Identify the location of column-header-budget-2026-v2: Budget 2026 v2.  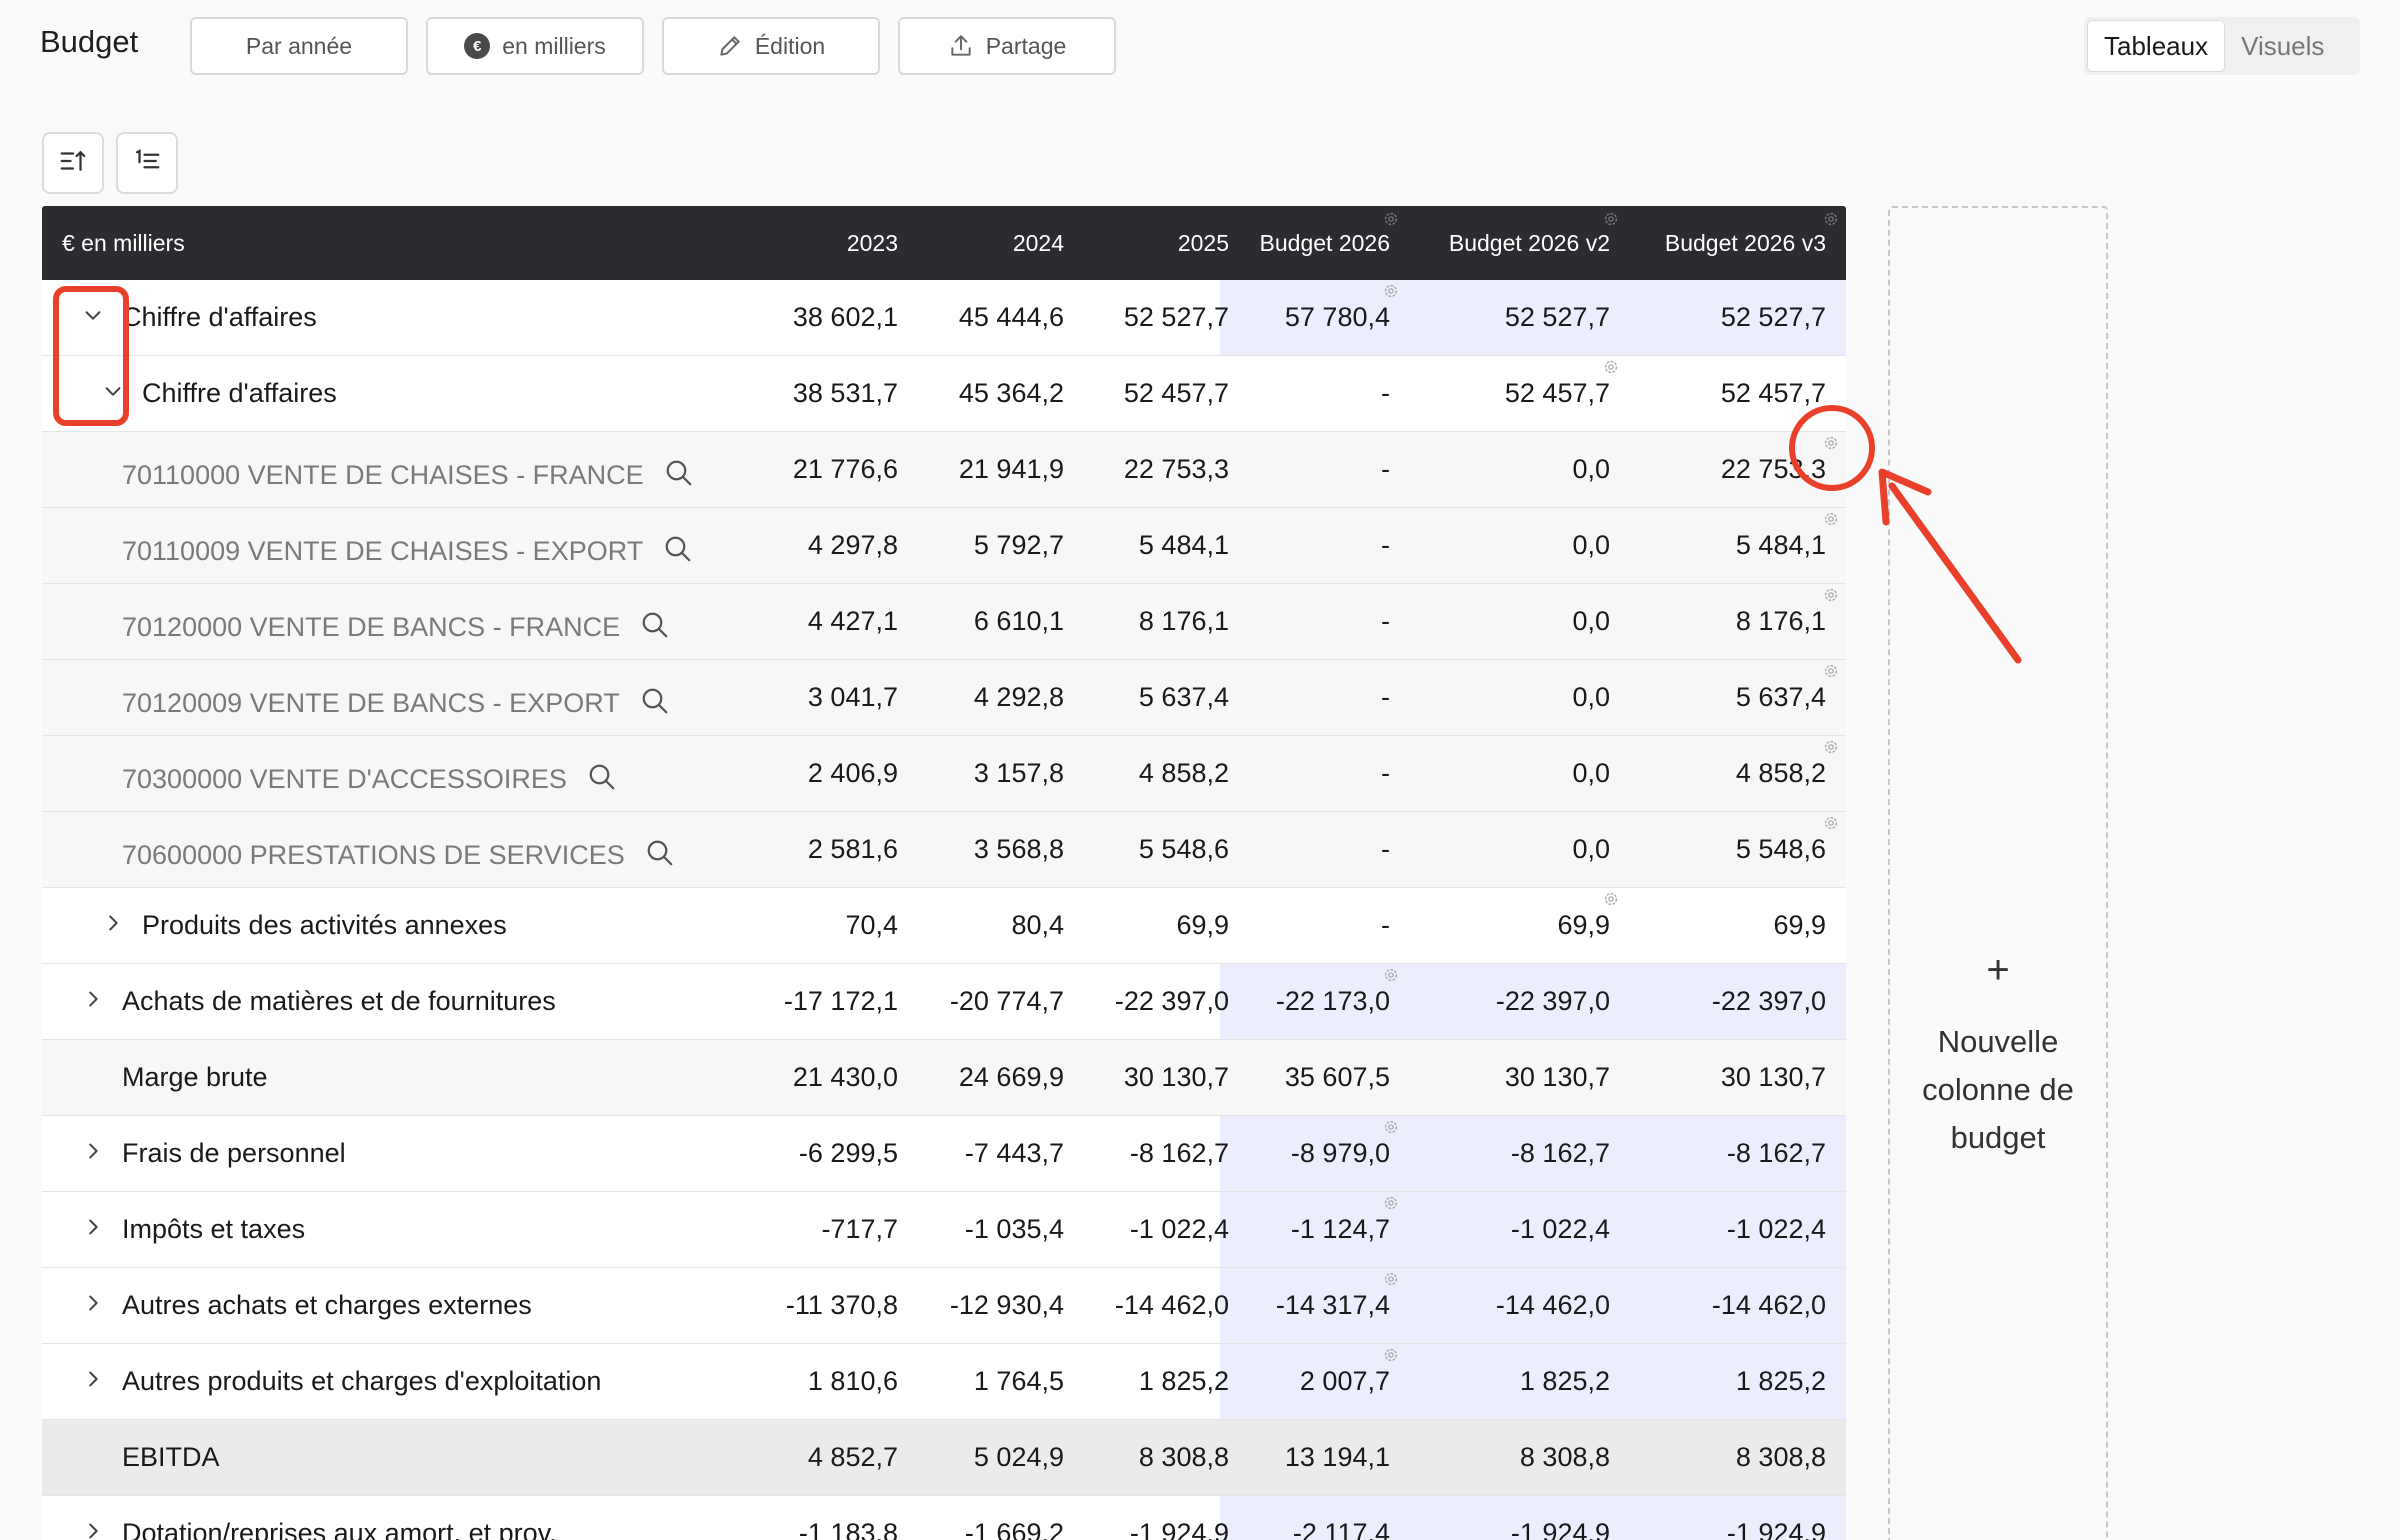
(1529, 243).